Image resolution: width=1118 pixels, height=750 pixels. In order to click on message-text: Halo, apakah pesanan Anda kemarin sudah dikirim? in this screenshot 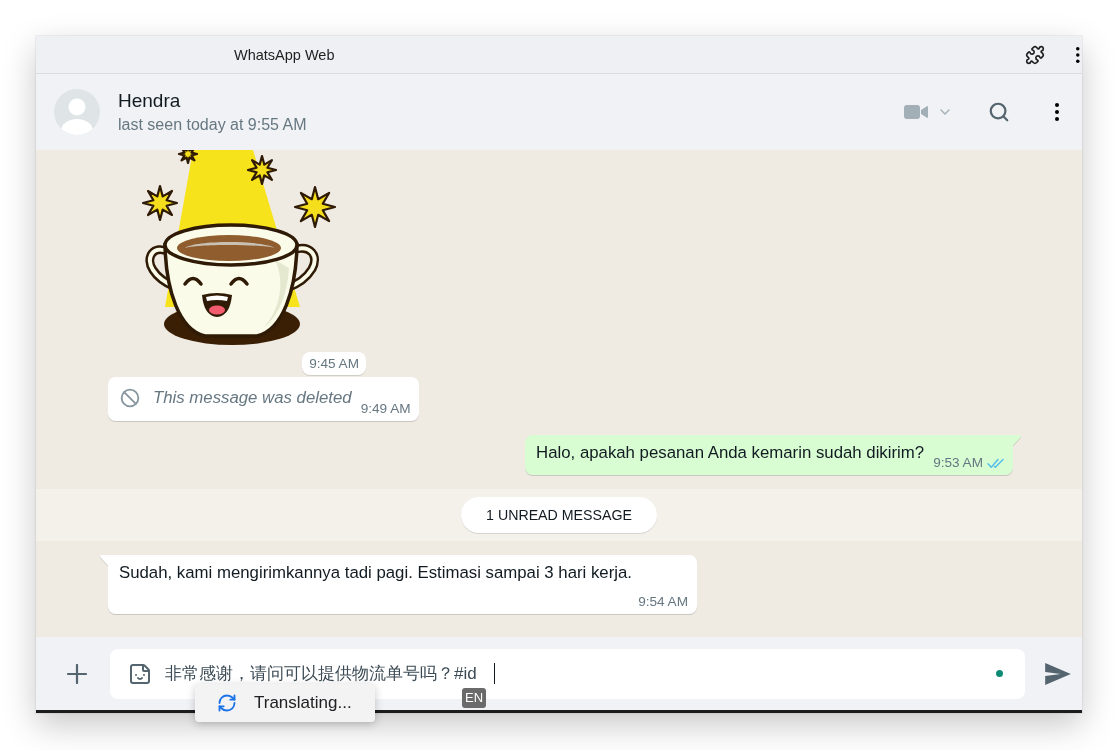, I will do `click(730, 453)`.